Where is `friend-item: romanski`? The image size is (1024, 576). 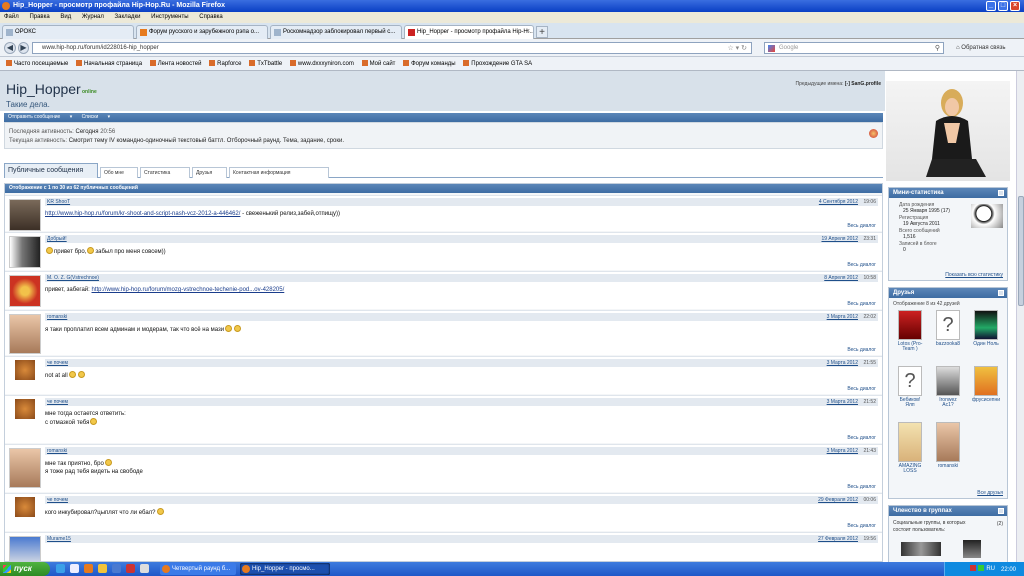
friend-item: romanski is located at coordinates (948, 445).